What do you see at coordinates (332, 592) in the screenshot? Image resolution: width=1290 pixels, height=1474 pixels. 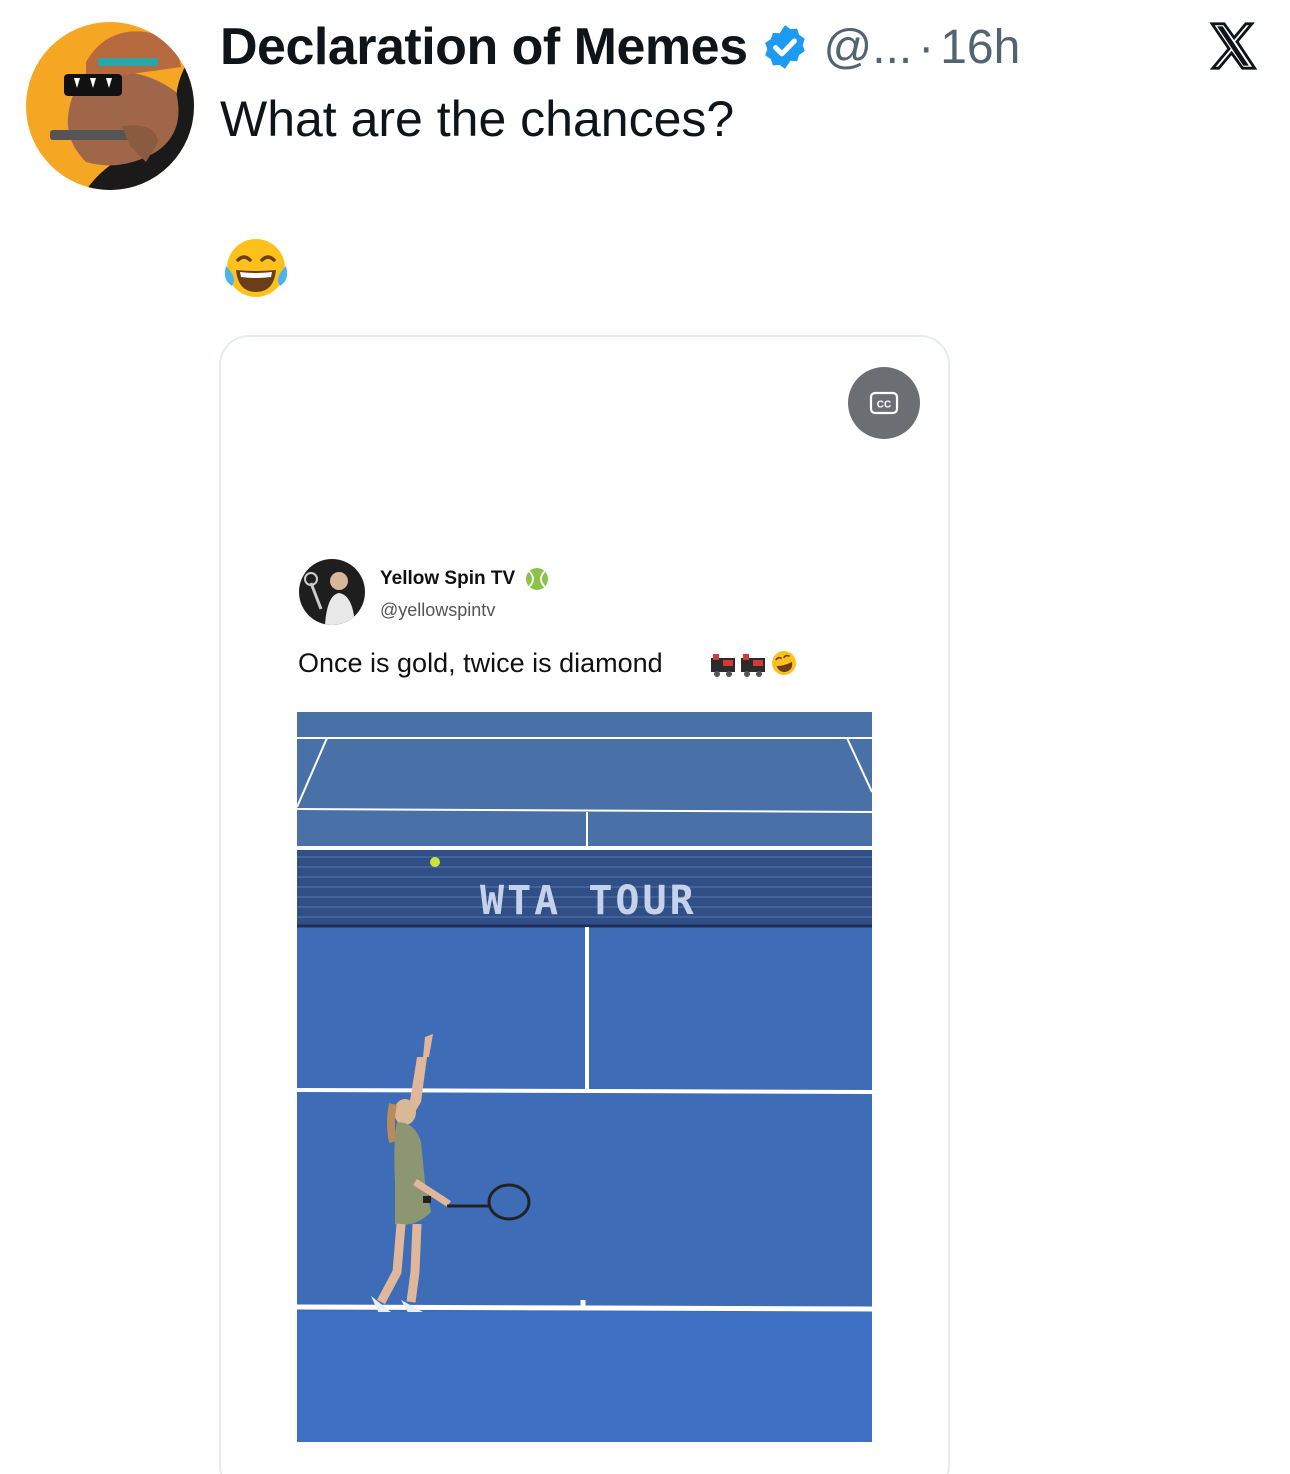 I see `embedded-author-avatar` at bounding box center [332, 592].